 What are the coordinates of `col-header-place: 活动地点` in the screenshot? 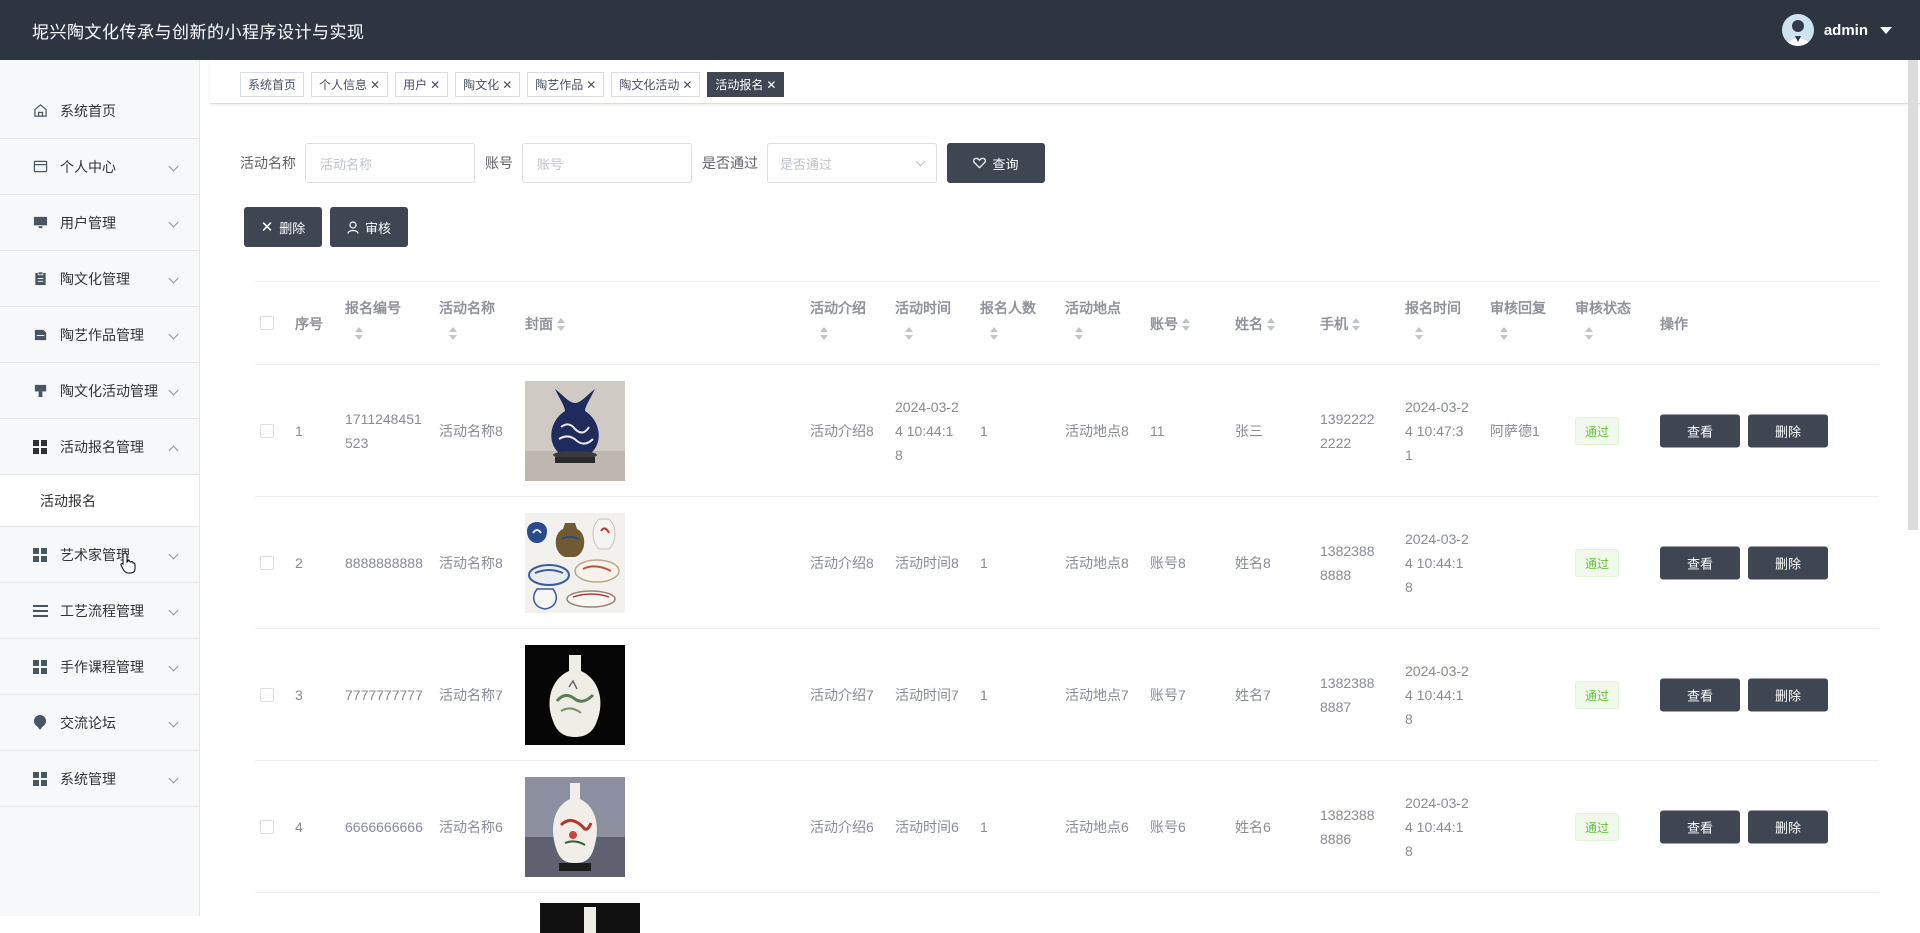 It's located at (1107, 323).